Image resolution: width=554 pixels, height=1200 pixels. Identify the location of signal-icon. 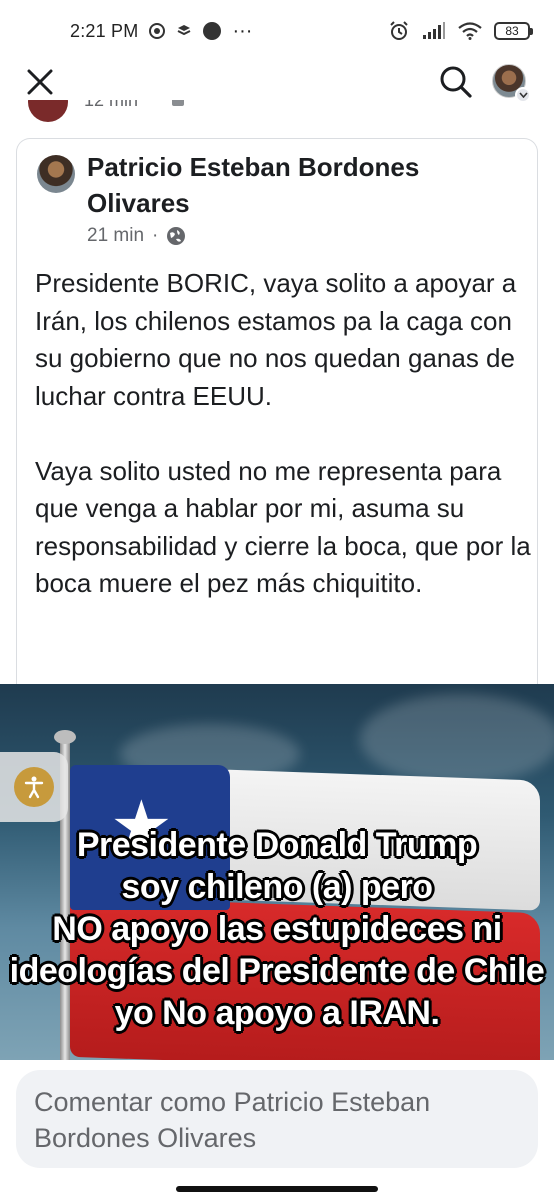
(434, 31).